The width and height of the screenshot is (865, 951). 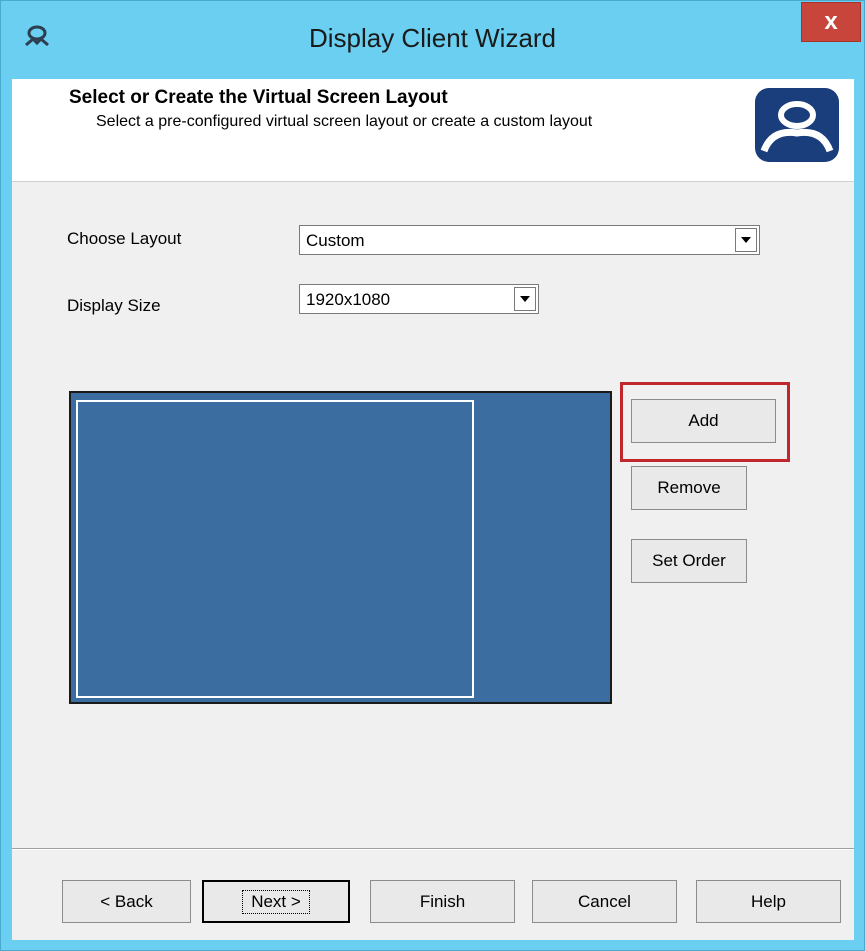 I want to click on title-bar: Display Client Wizard x, so click(x=432, y=40).